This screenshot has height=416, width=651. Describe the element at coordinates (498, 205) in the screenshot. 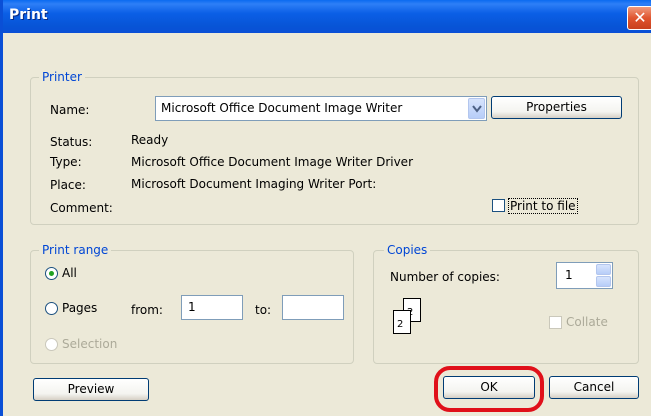

I see `print-to-file-checkbox` at that location.